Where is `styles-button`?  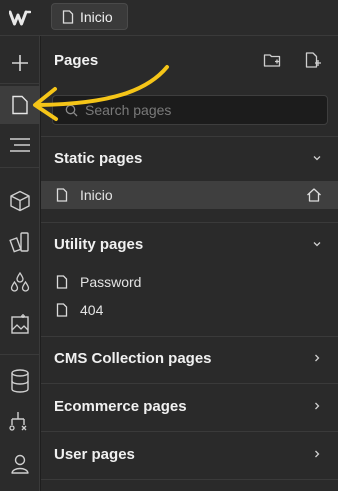
styles-button is located at coordinates (20, 282).